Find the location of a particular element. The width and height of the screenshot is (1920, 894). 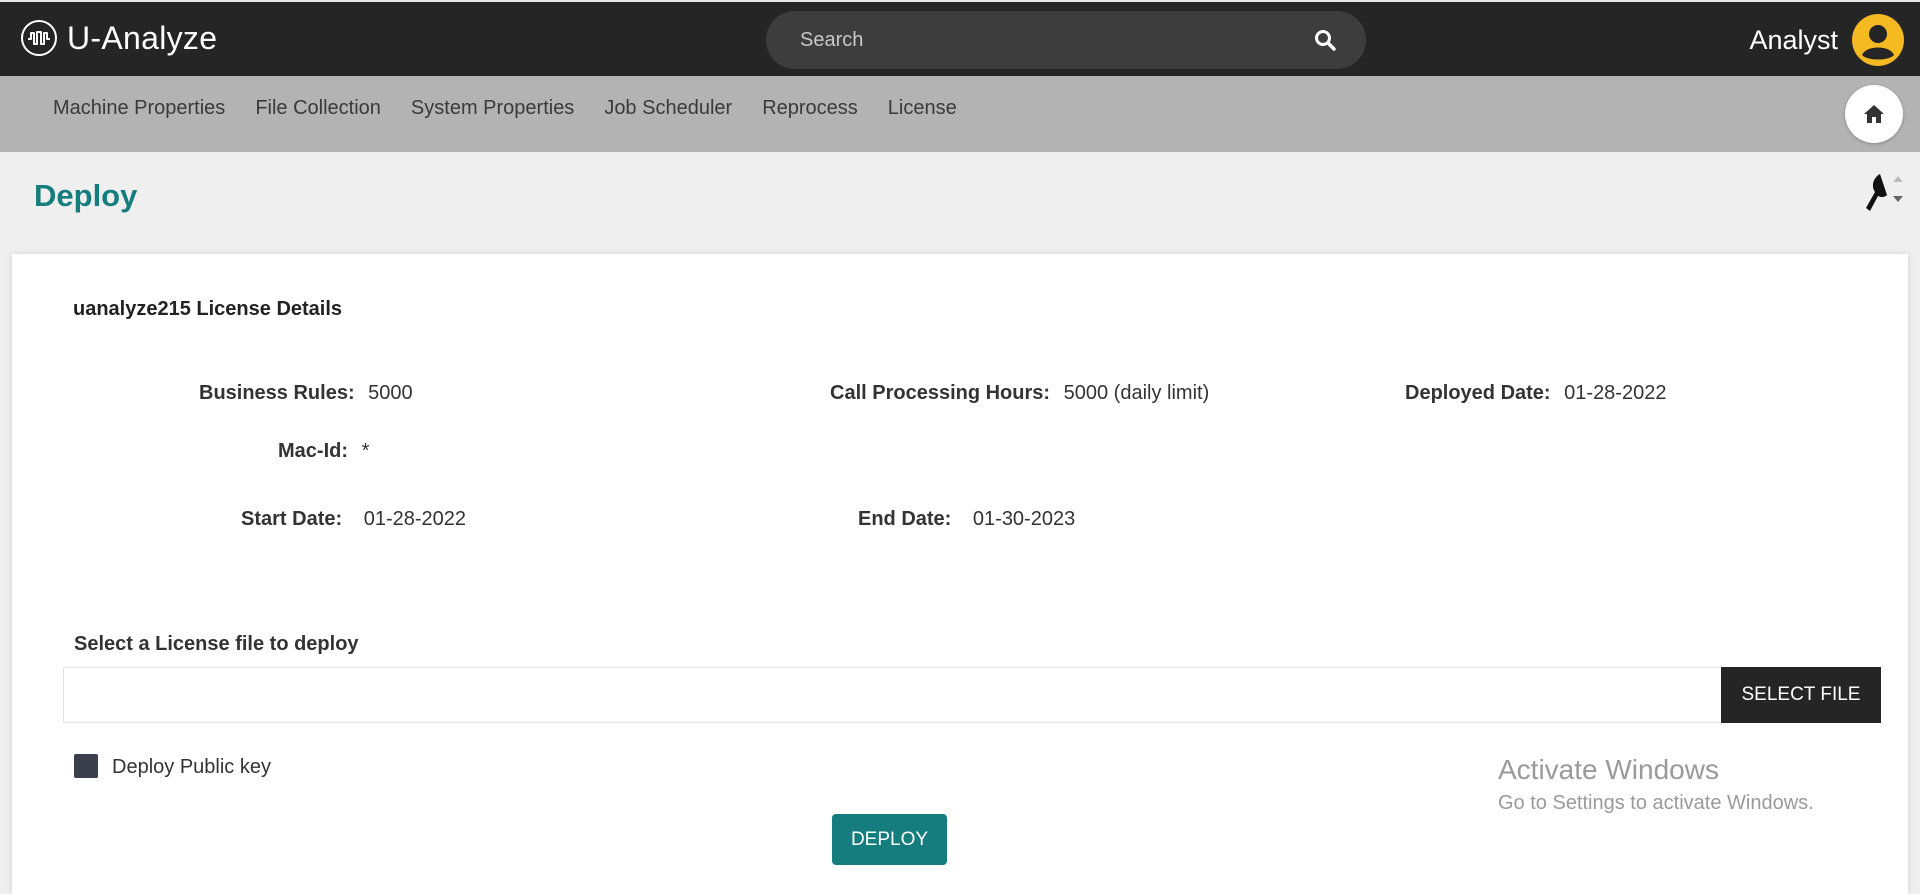

call-hours-label: Call Processing Hours: is located at coordinates (940, 393).